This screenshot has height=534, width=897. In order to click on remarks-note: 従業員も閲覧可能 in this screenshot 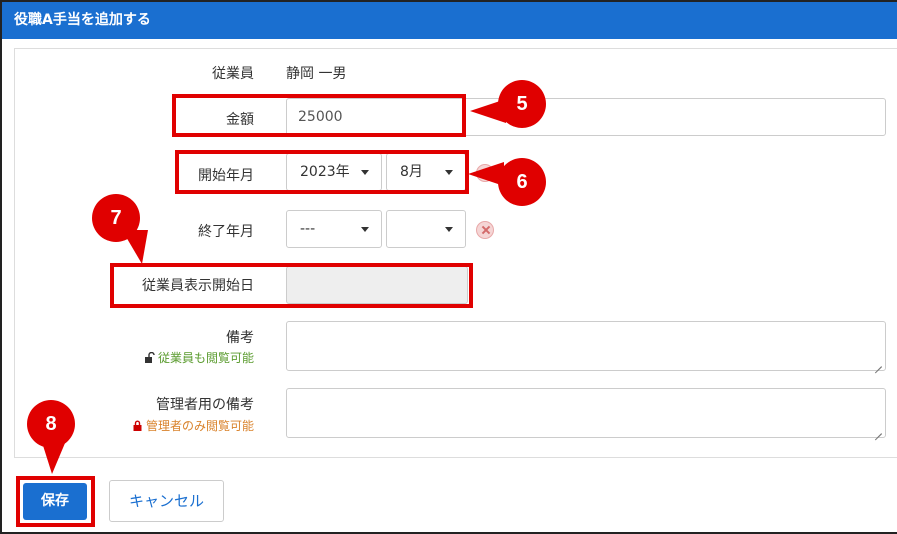, I will do `click(182, 357)`.